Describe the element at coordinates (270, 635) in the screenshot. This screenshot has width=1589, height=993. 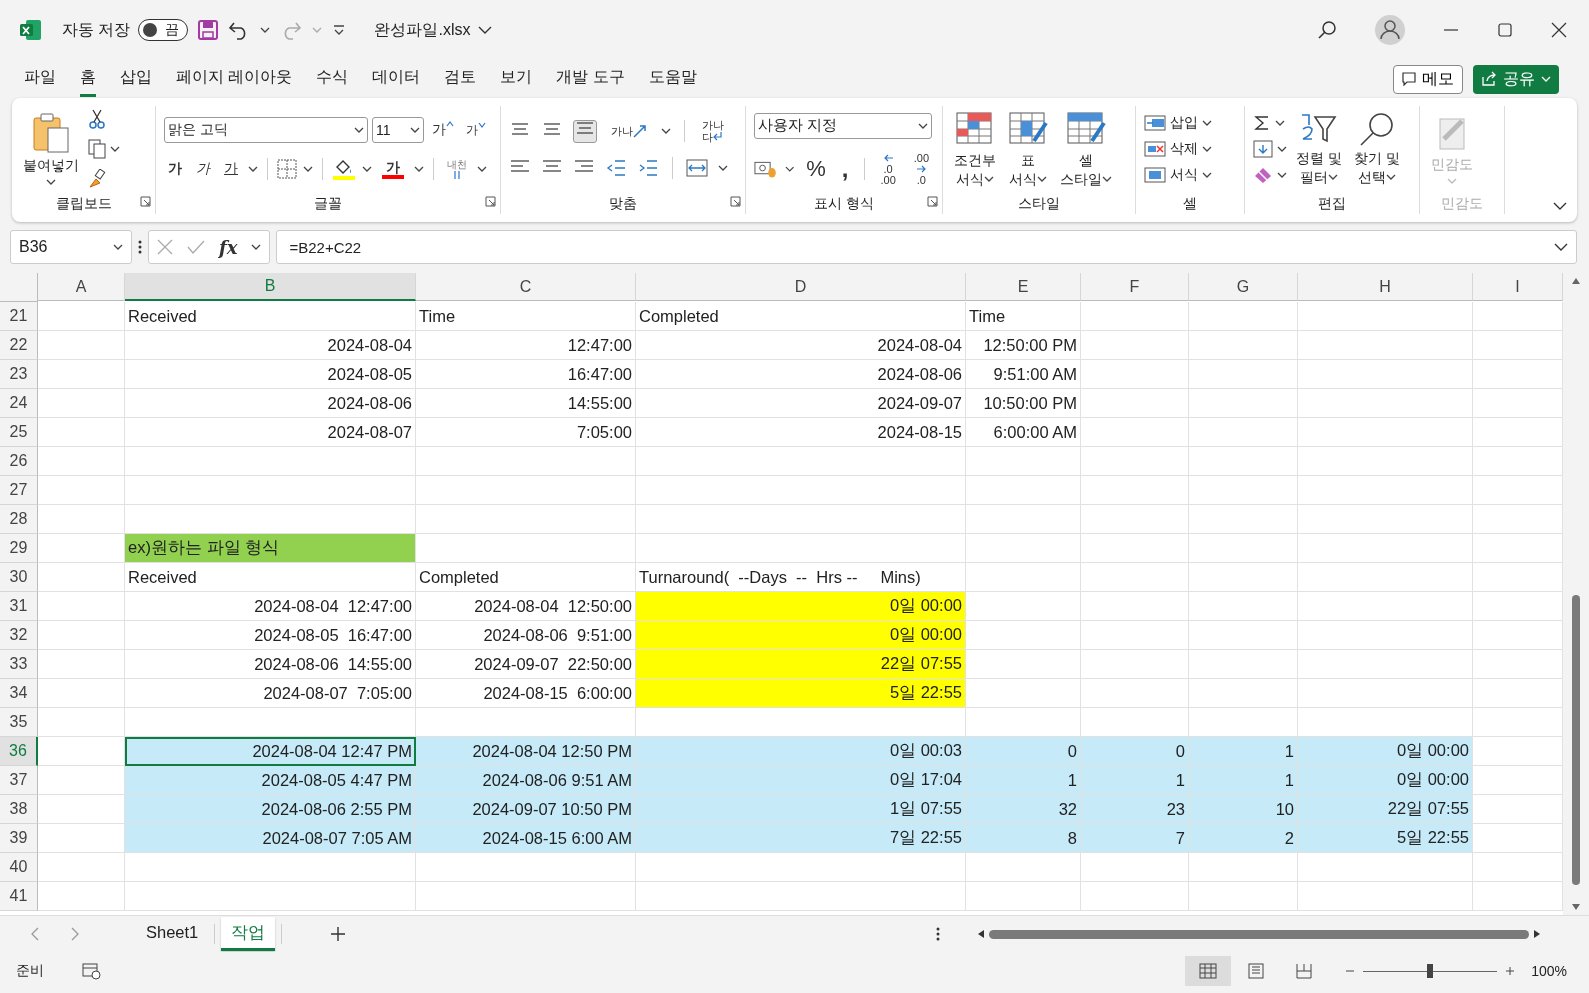
I see `sheet-cell: 2024-08-05 16:47:00` at that location.